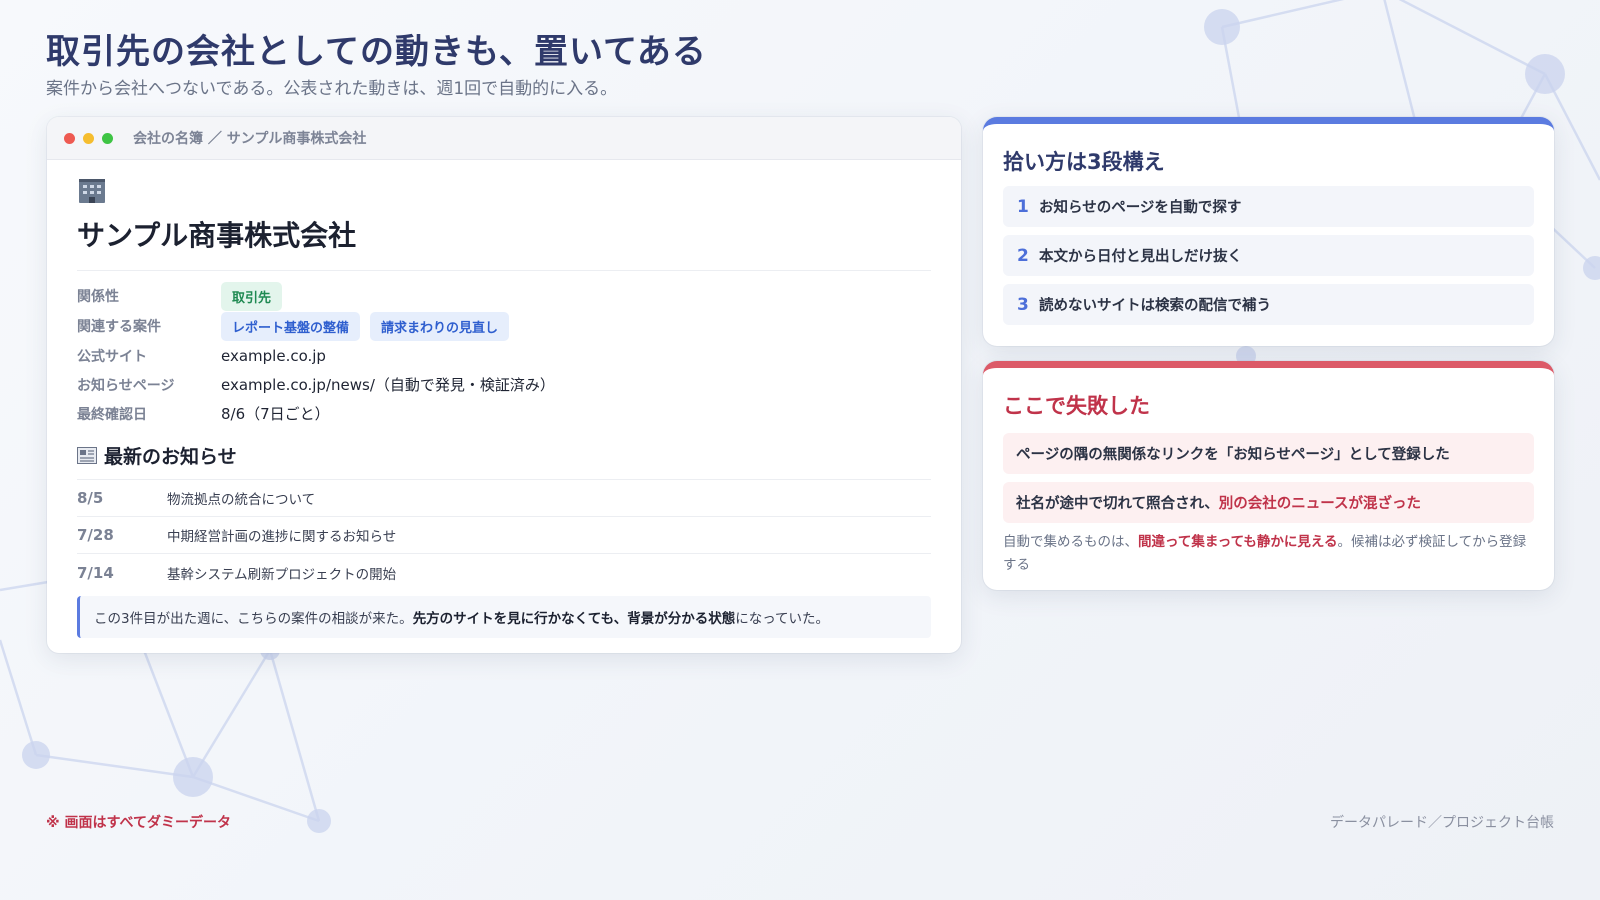  What do you see at coordinates (95, 535) in the screenshot?
I see `news-date: 7/28` at bounding box center [95, 535].